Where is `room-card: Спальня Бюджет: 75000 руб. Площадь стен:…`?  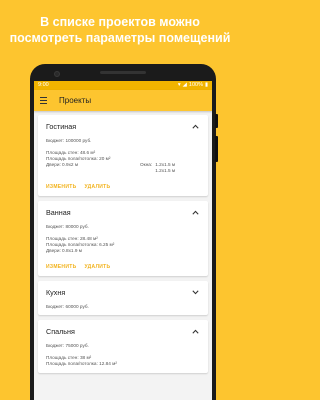
room-card: Спальня Бюджет: 75000 руб. Площадь стен:… is located at coordinates (123, 346).